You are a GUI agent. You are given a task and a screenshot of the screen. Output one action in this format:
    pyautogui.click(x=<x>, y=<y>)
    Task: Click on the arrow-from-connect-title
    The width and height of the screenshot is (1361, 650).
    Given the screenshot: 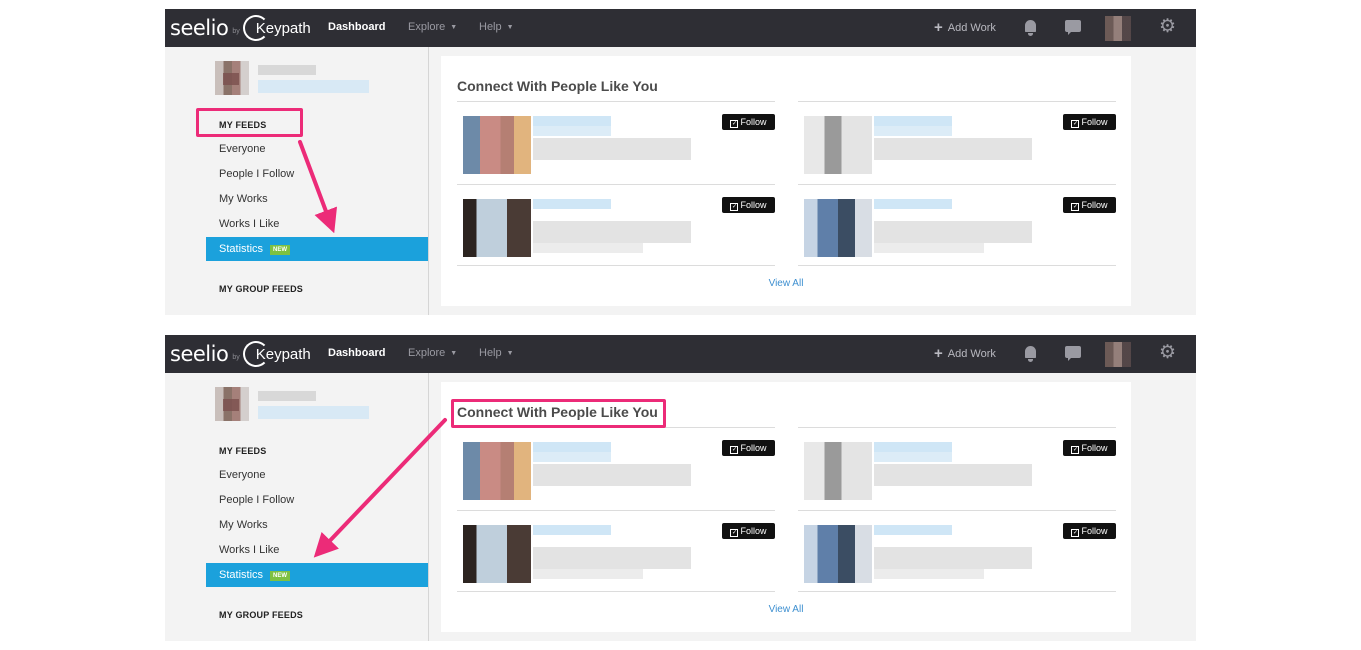 What is the action you would take?
    pyautogui.click(x=380, y=488)
    